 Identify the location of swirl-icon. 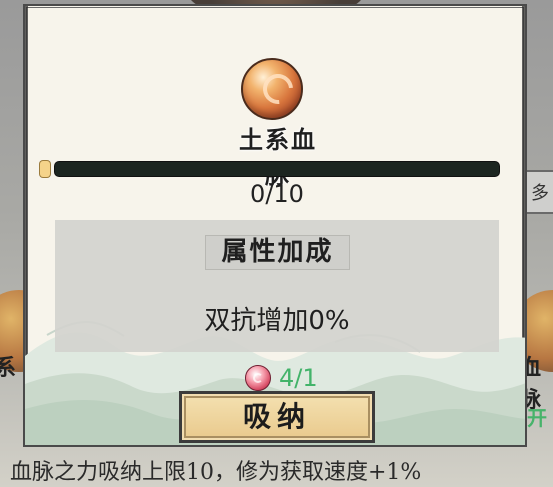
(278, 89).